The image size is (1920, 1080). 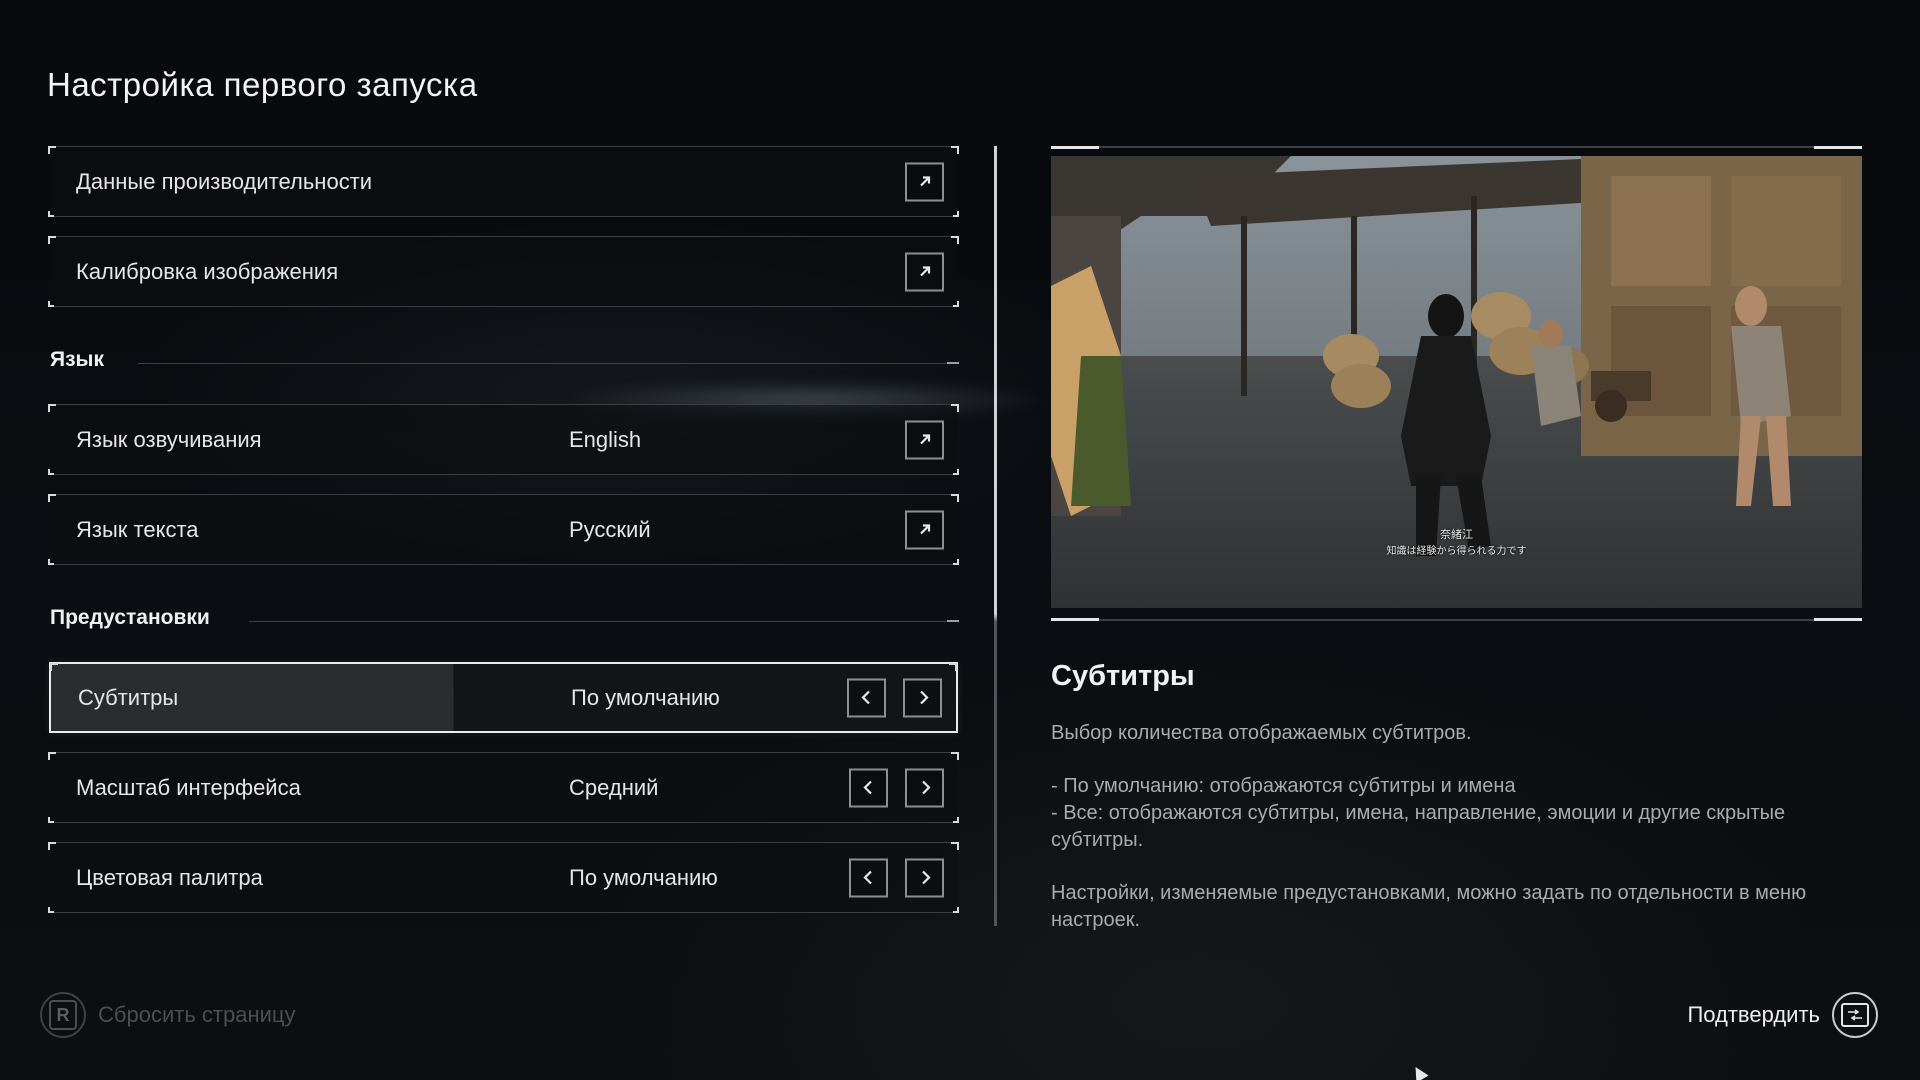 I want to click on row-value: English, so click(x=605, y=439).